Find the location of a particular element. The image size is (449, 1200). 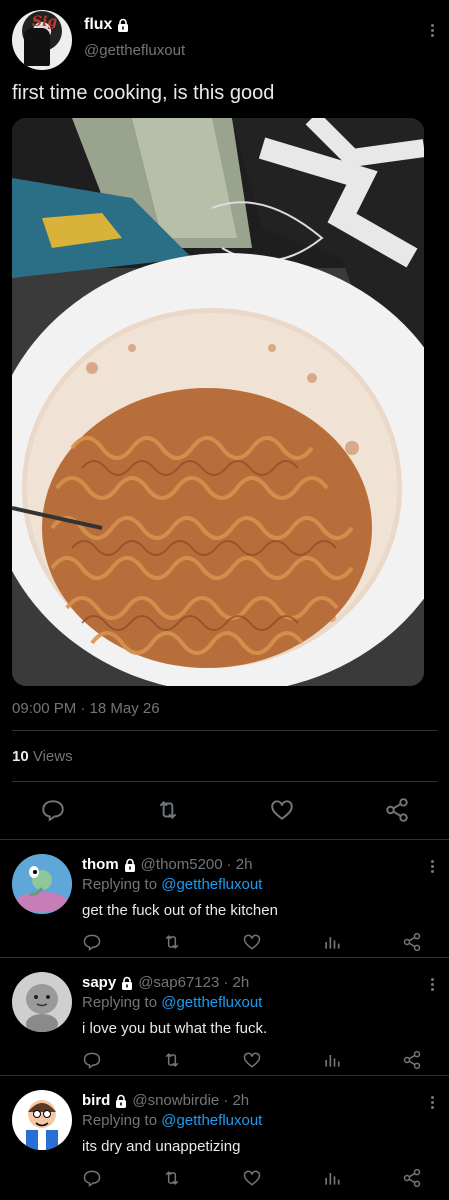

author-name-row: flux is located at coordinates (107, 25).